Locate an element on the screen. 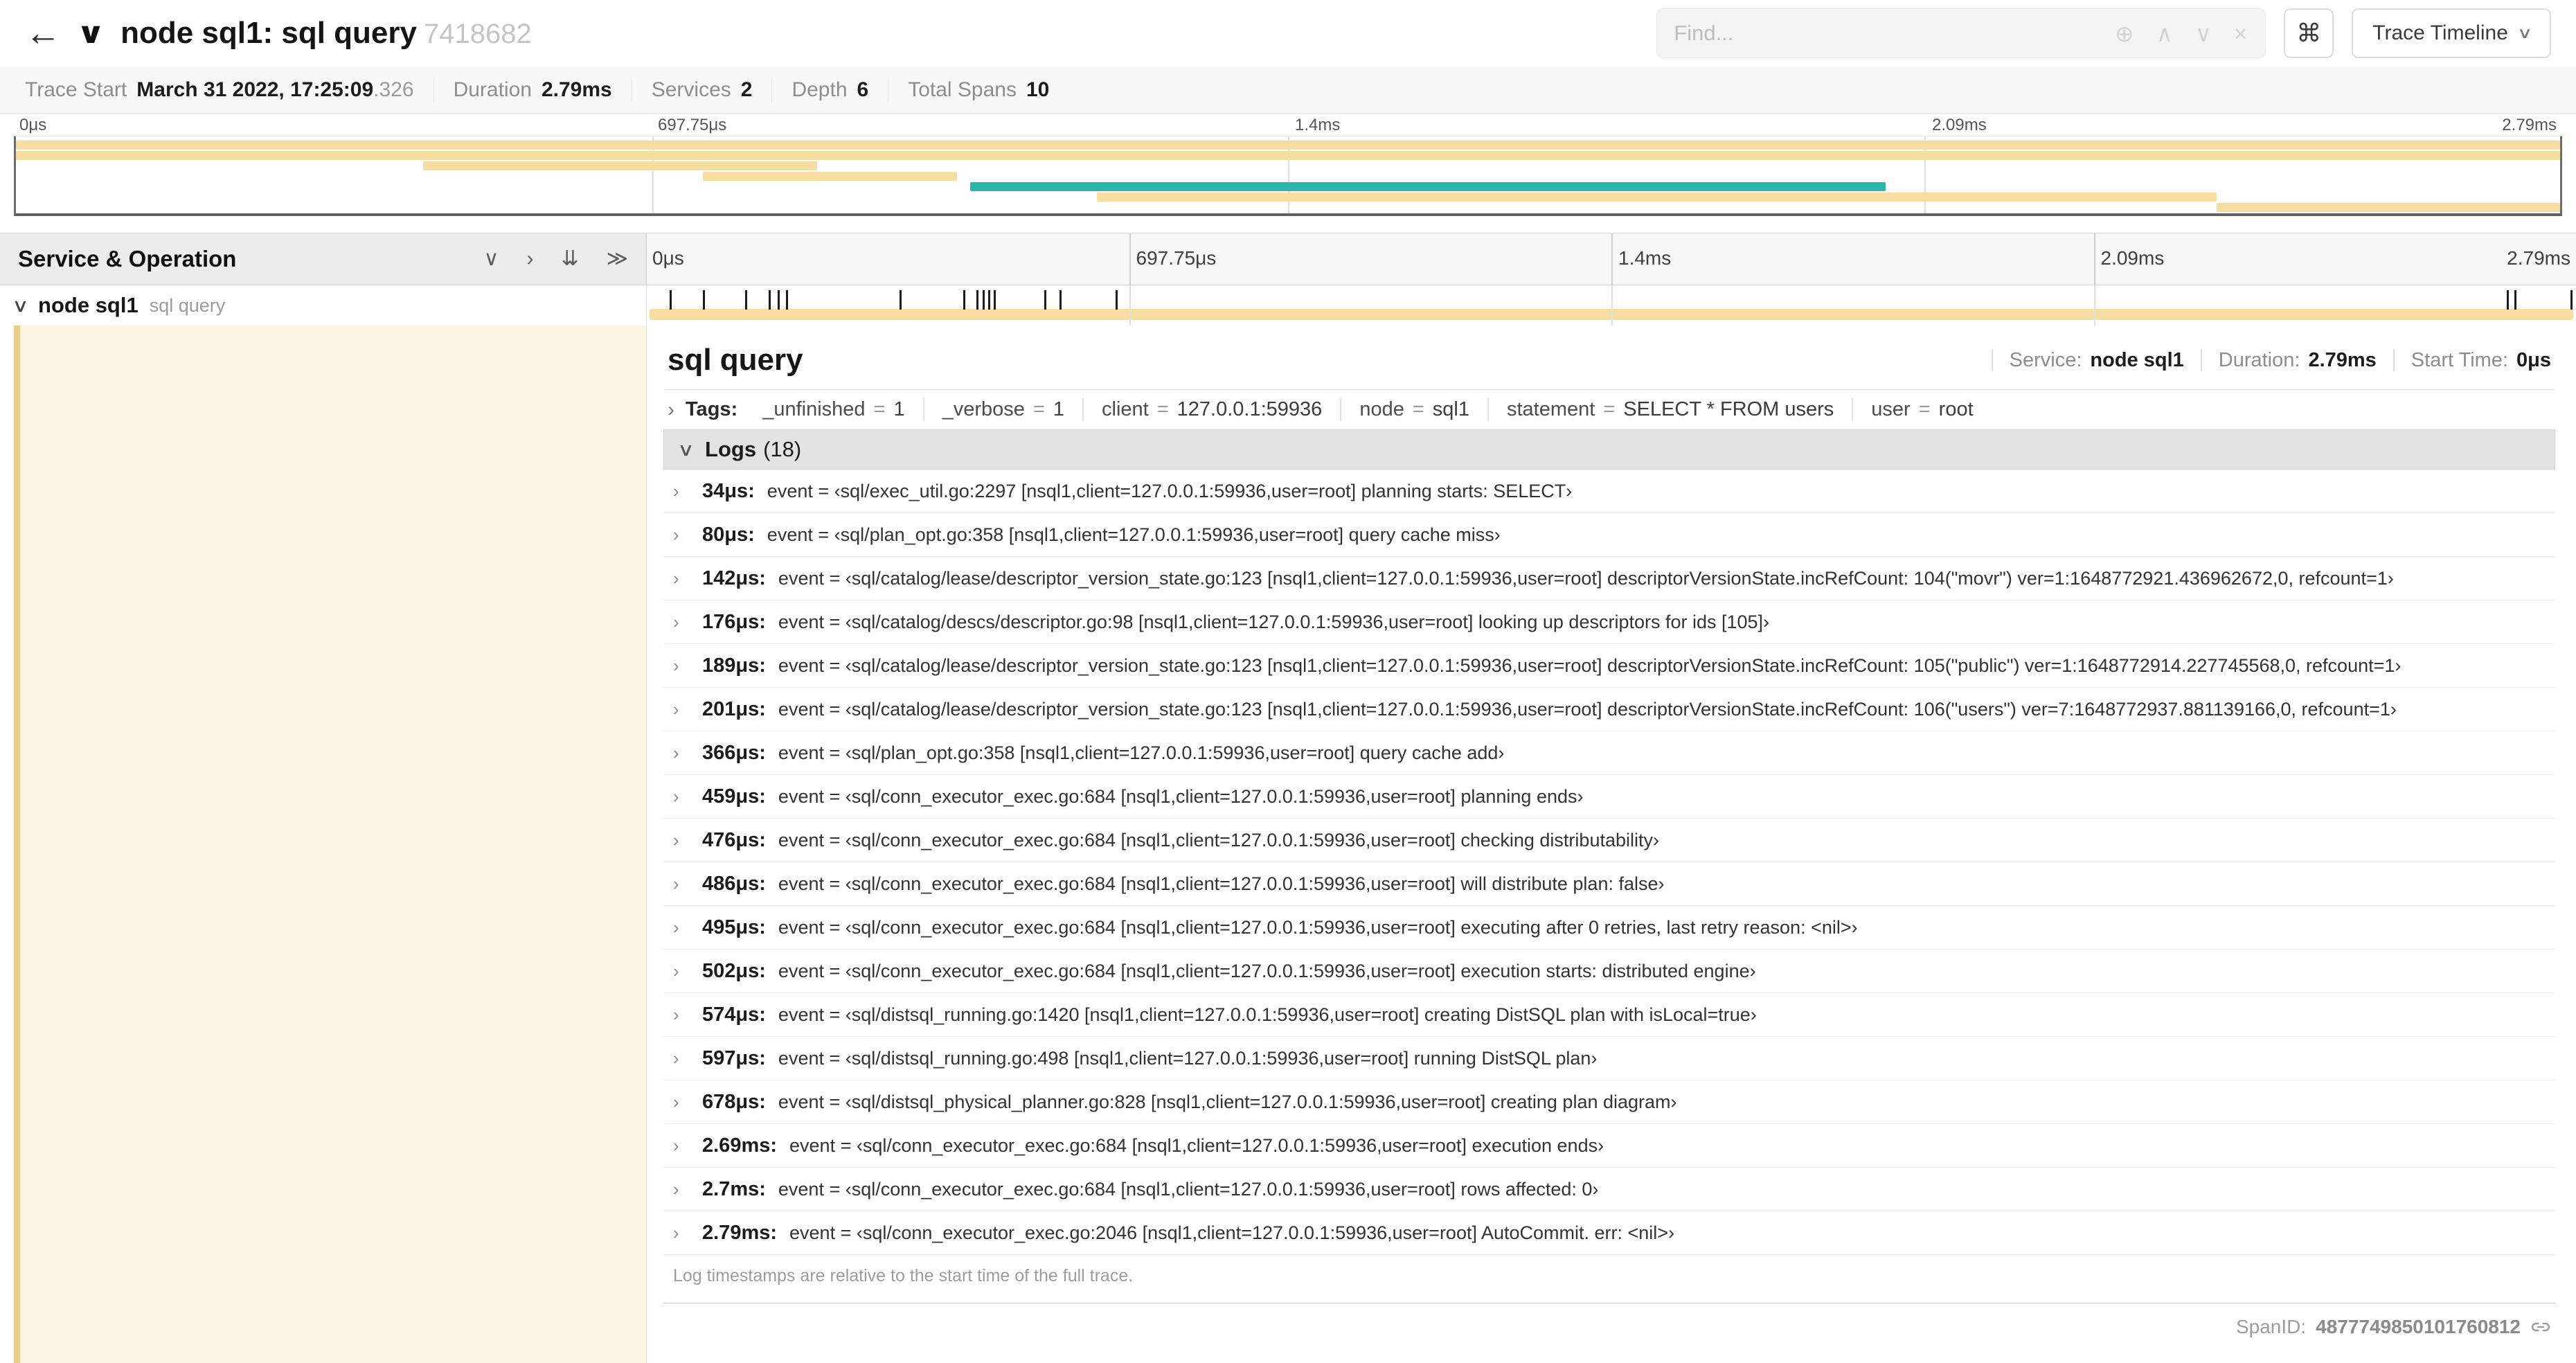 The image size is (2576, 1363). tick-label: 1.4ms is located at coordinates (1645, 258).